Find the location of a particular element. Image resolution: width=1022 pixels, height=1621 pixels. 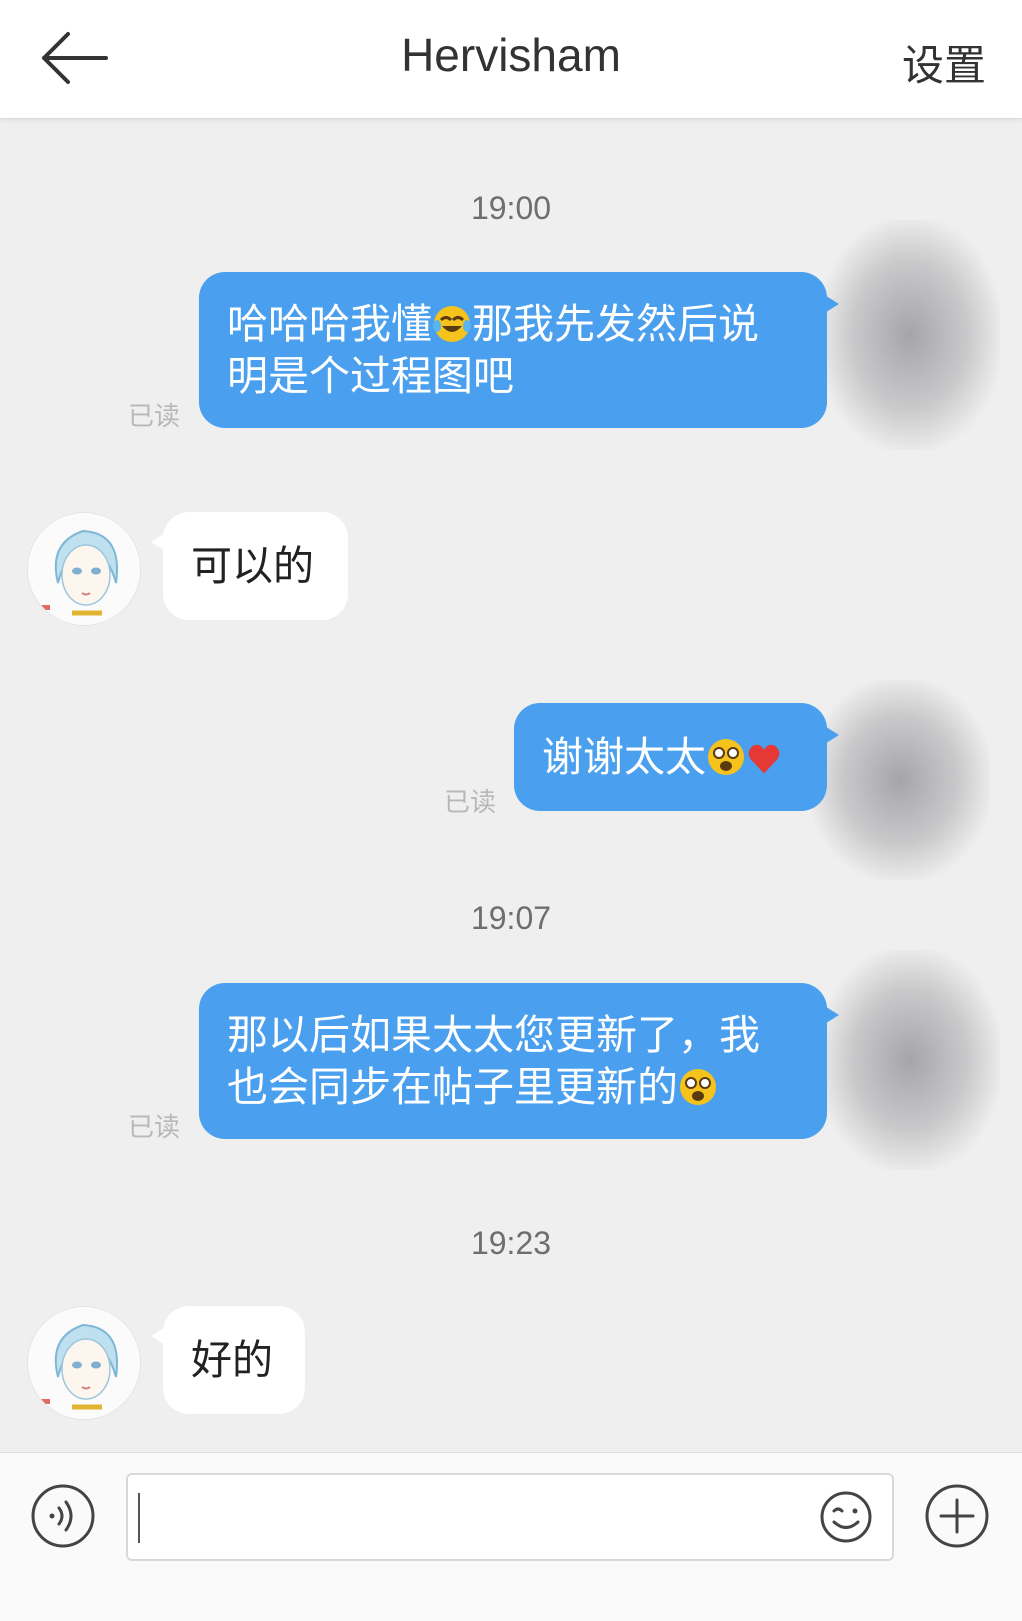

timestamp: 19:00 is located at coordinates (511, 208).